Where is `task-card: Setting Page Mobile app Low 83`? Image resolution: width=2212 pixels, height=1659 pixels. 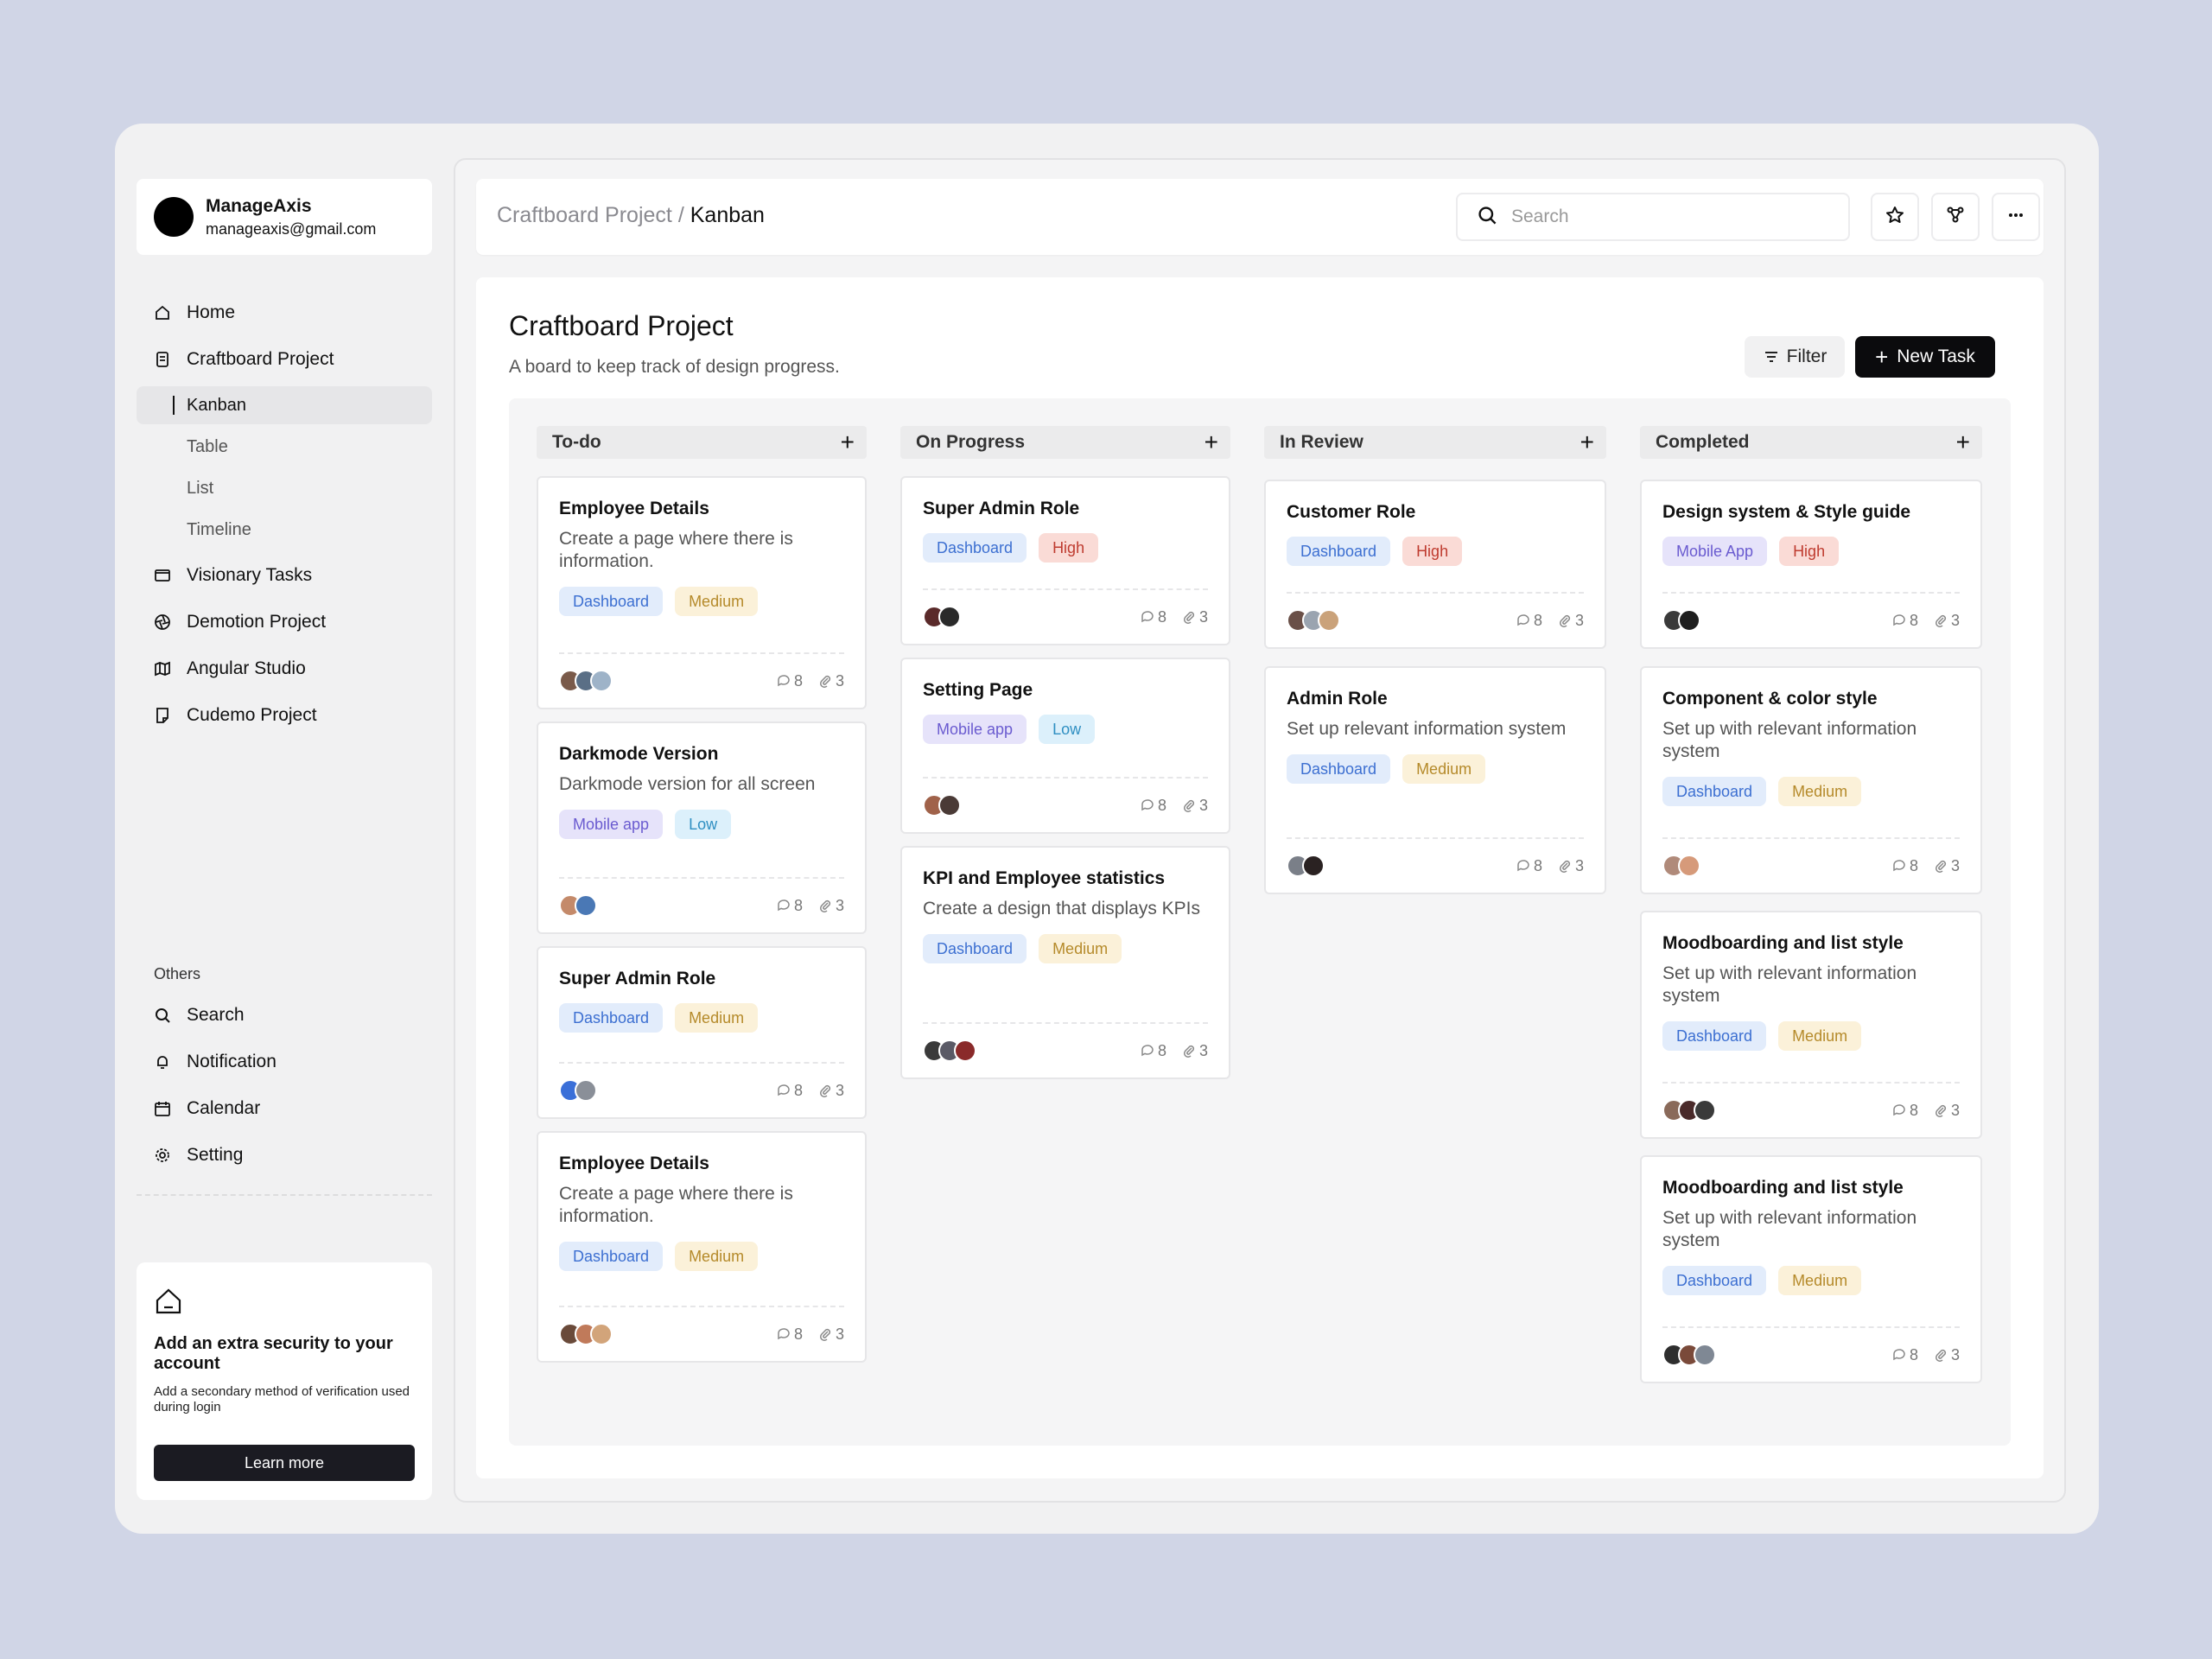
task-card: Setting Page Mobile app Low 83 is located at coordinates (1065, 746).